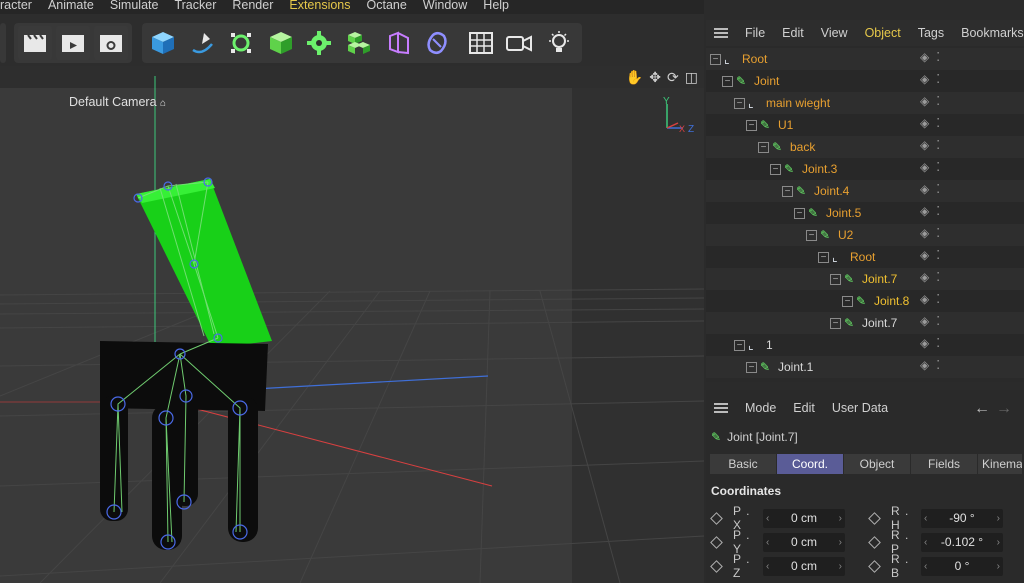 The height and width of the screenshot is (583, 1024). I want to click on render-settings-icon, so click(111, 43).